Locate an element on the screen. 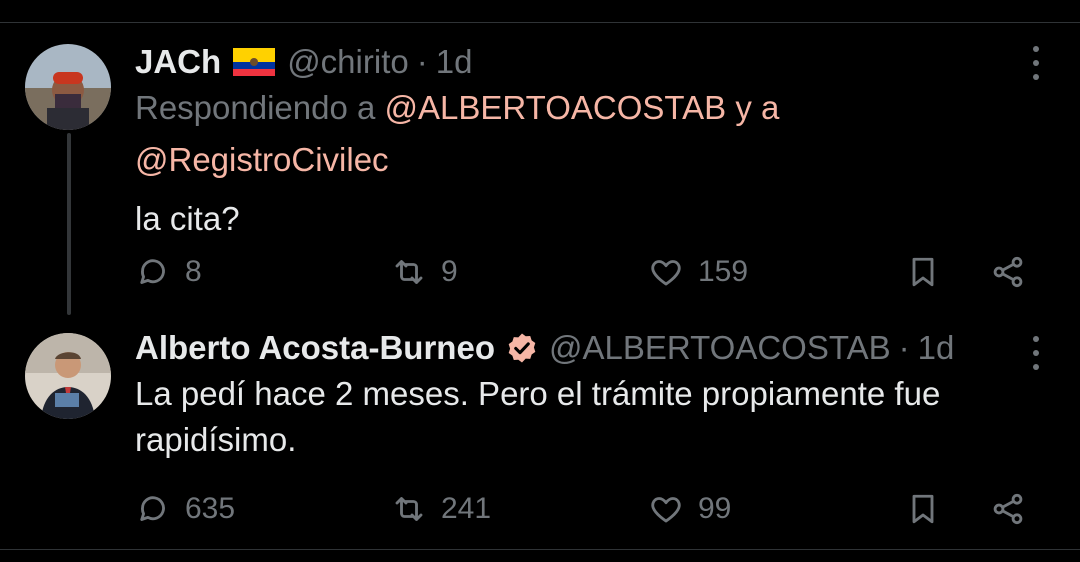 The height and width of the screenshot is (562, 1080). avatar-alberto is located at coordinates (68, 376).